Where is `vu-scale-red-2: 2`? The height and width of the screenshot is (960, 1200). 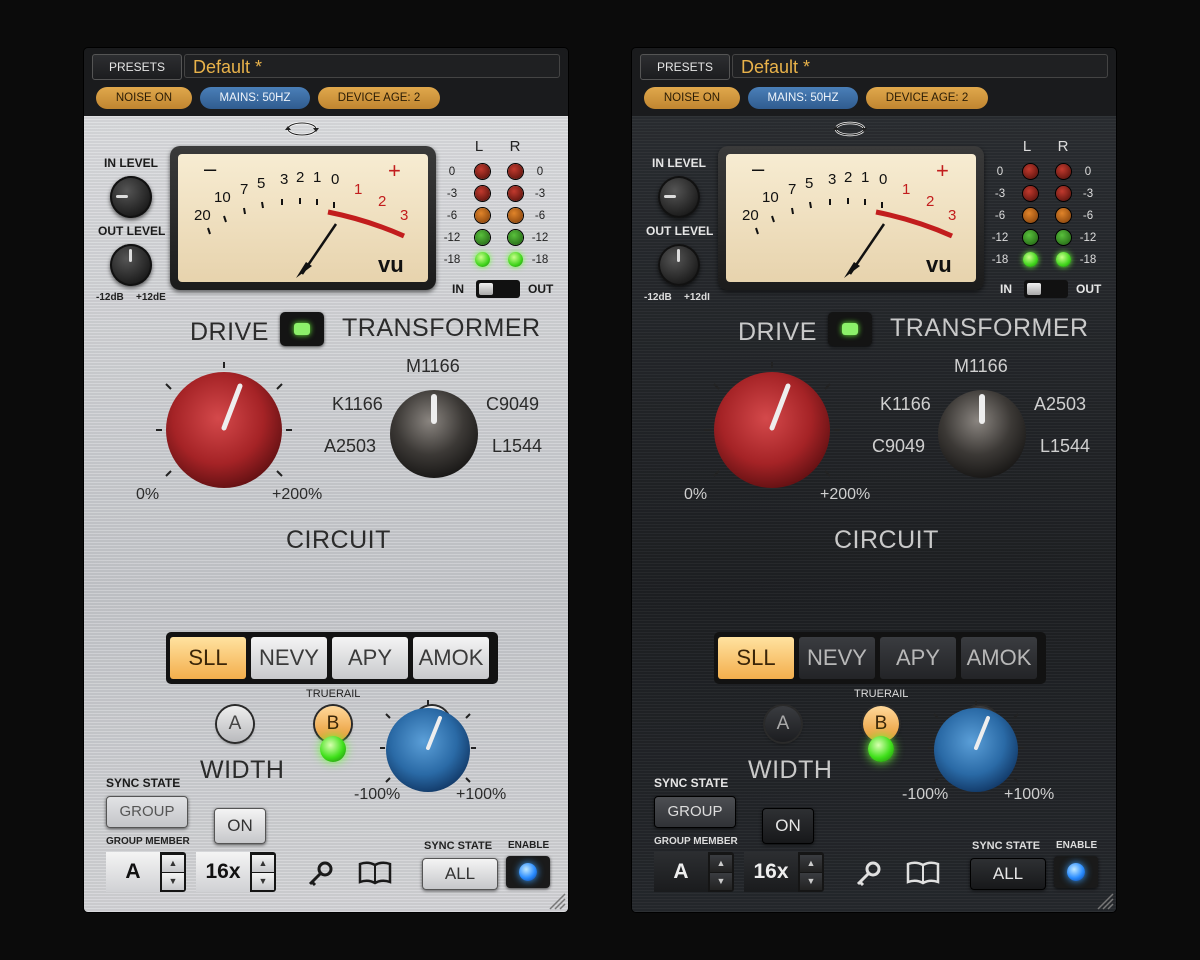 vu-scale-red-2: 2 is located at coordinates (382, 201).